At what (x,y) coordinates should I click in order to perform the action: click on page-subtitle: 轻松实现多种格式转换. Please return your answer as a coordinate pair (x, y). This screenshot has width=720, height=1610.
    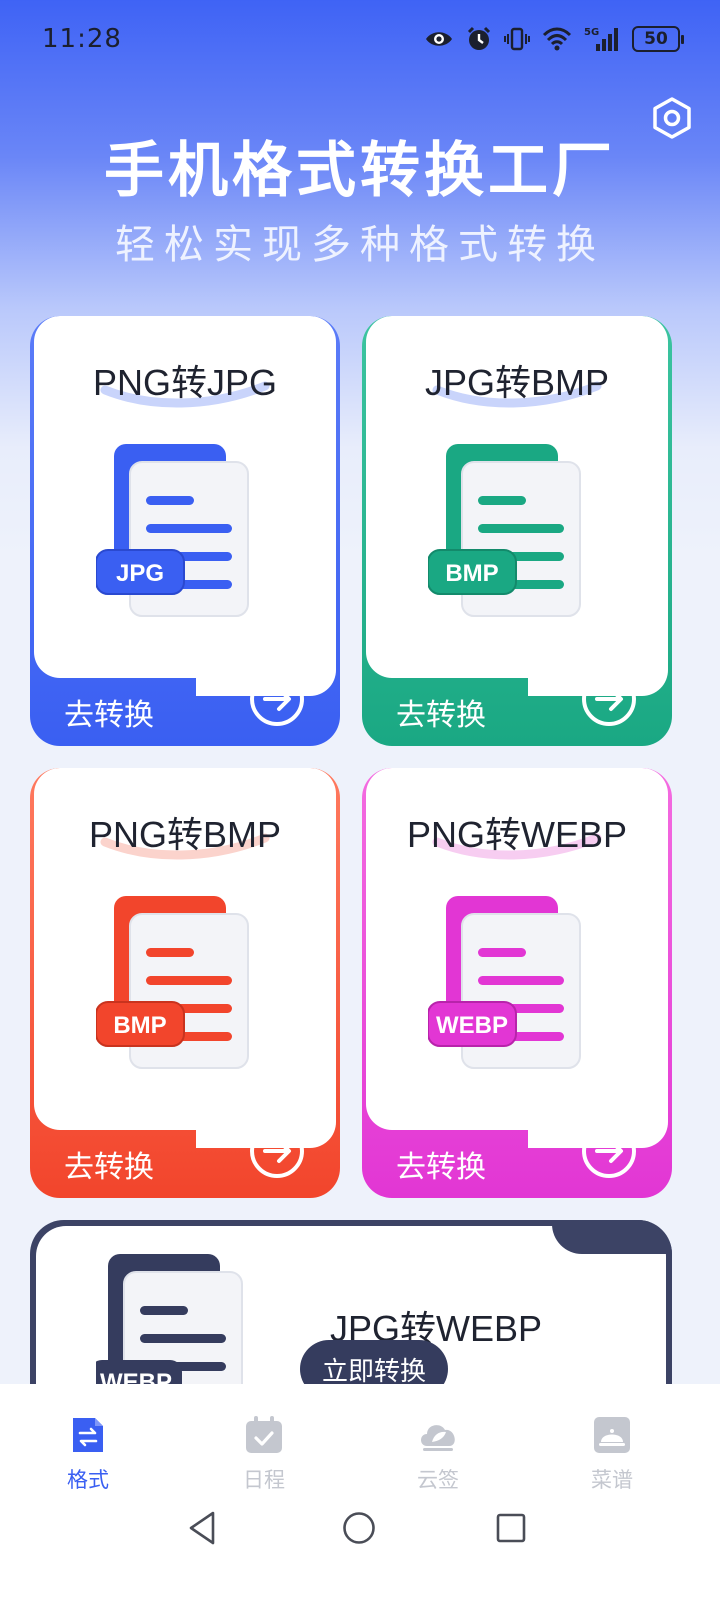
    Looking at the image, I should click on (360, 245).